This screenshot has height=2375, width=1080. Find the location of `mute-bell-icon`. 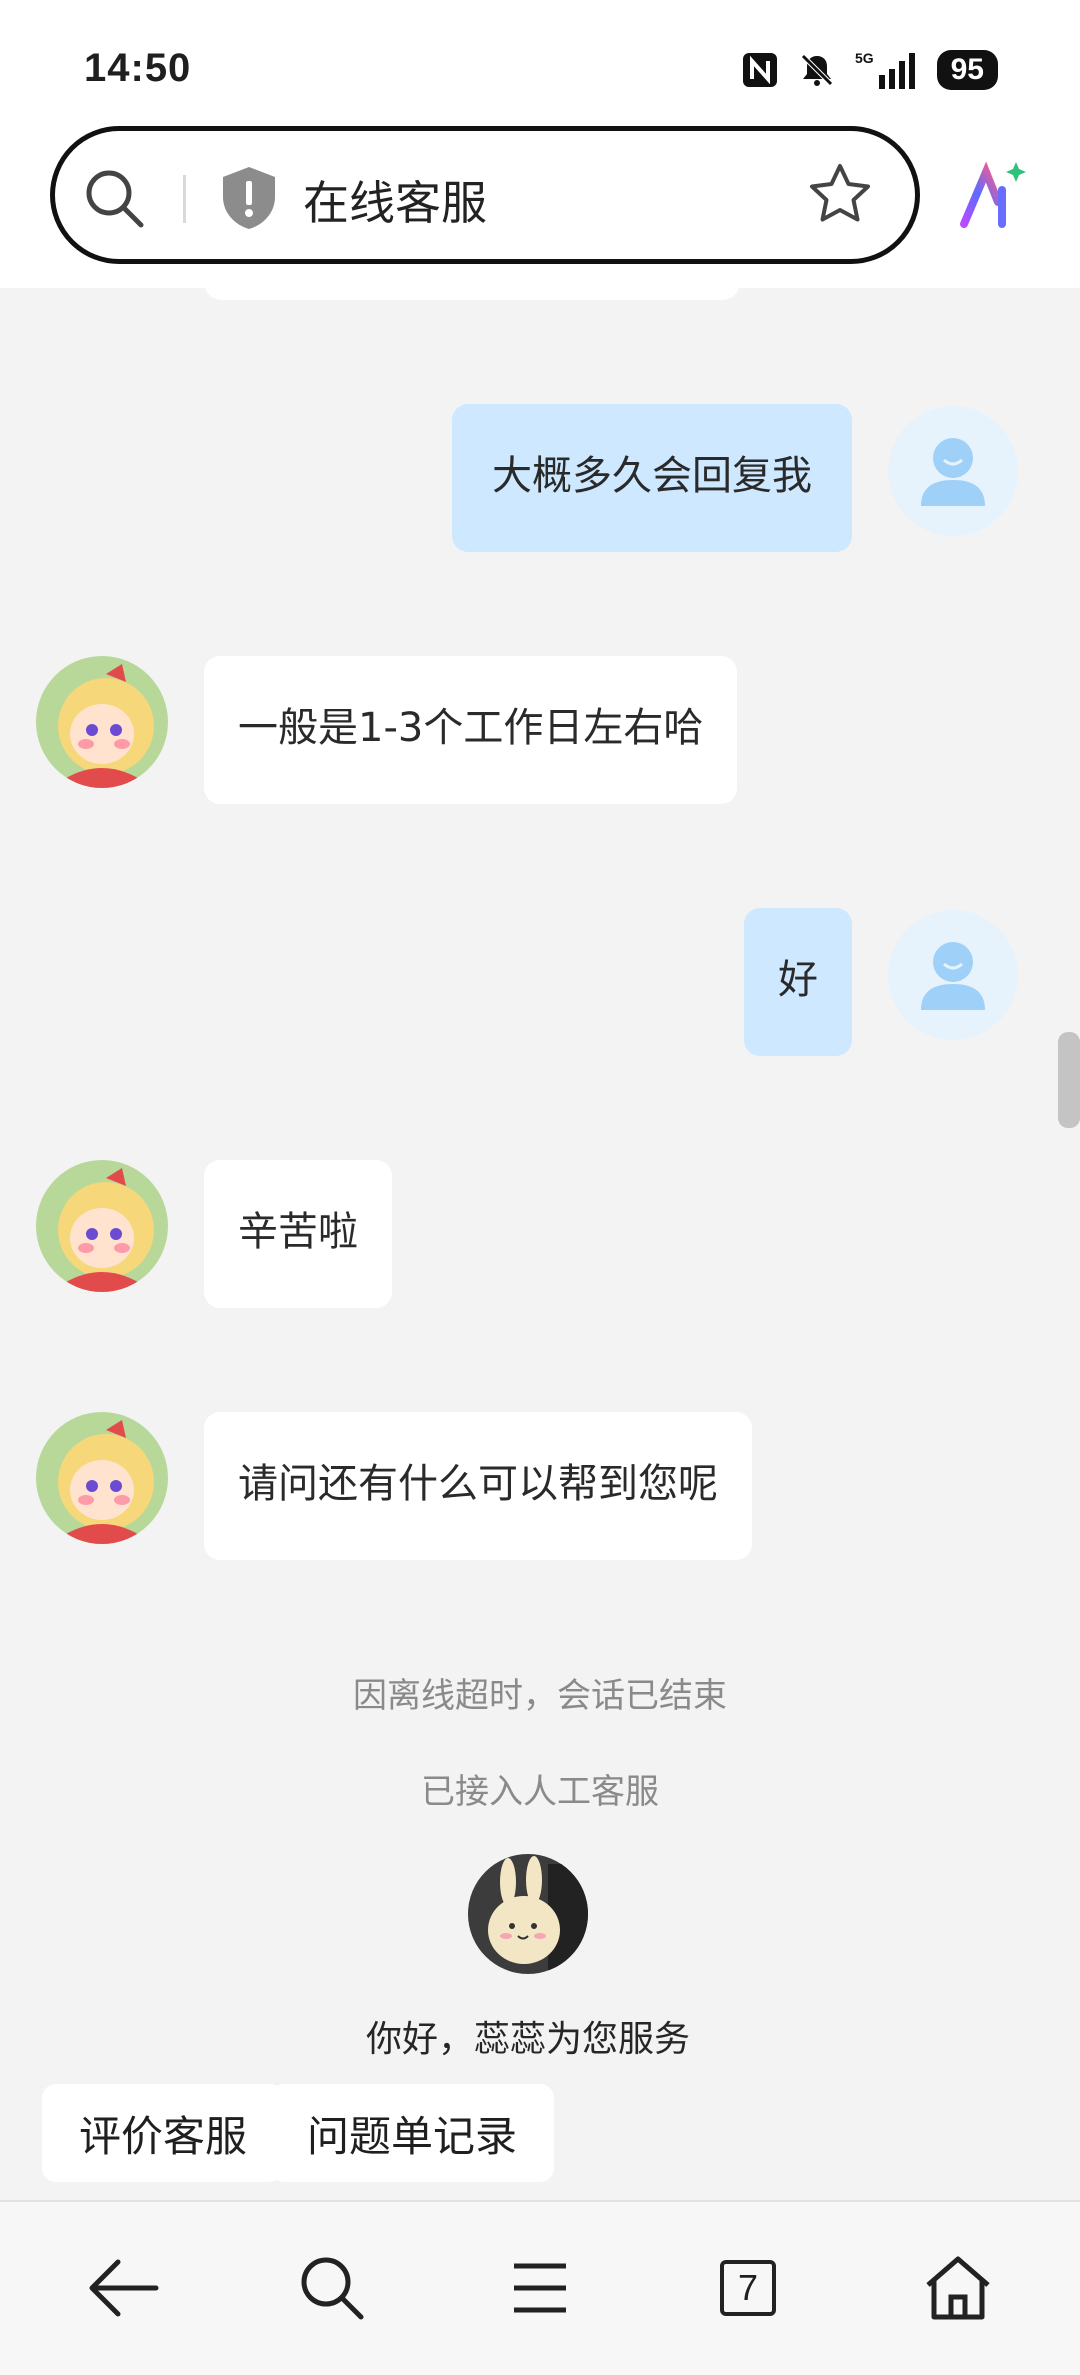

mute-bell-icon is located at coordinates (816, 70).